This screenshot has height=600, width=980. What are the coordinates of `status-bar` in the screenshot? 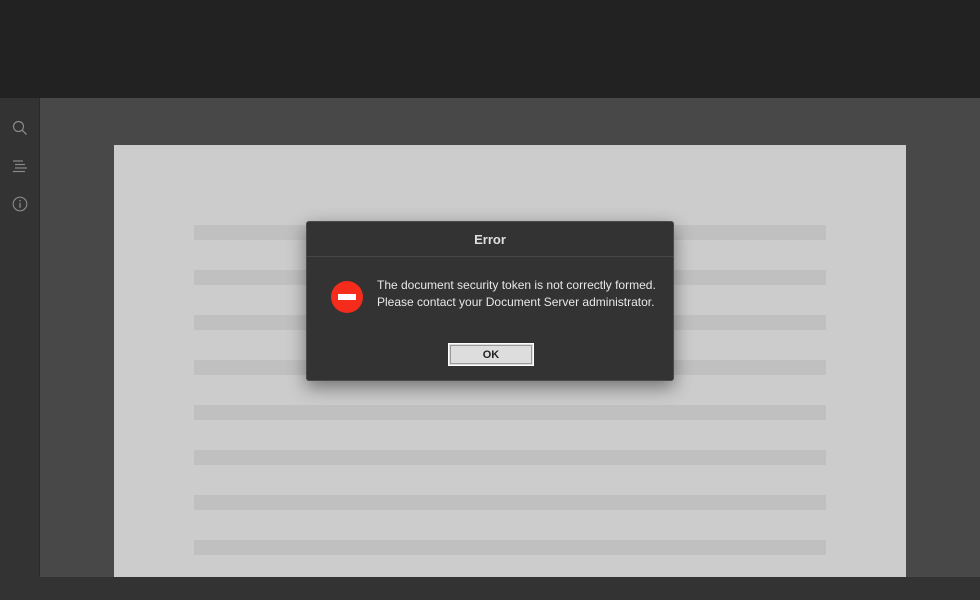 It's located at (490, 588).